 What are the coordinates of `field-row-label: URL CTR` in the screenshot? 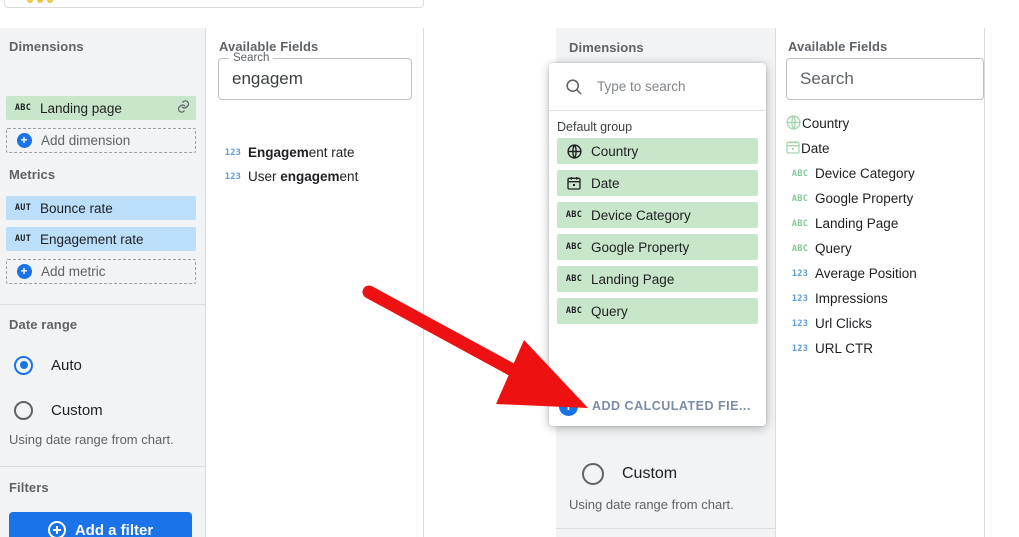 It's located at (844, 348).